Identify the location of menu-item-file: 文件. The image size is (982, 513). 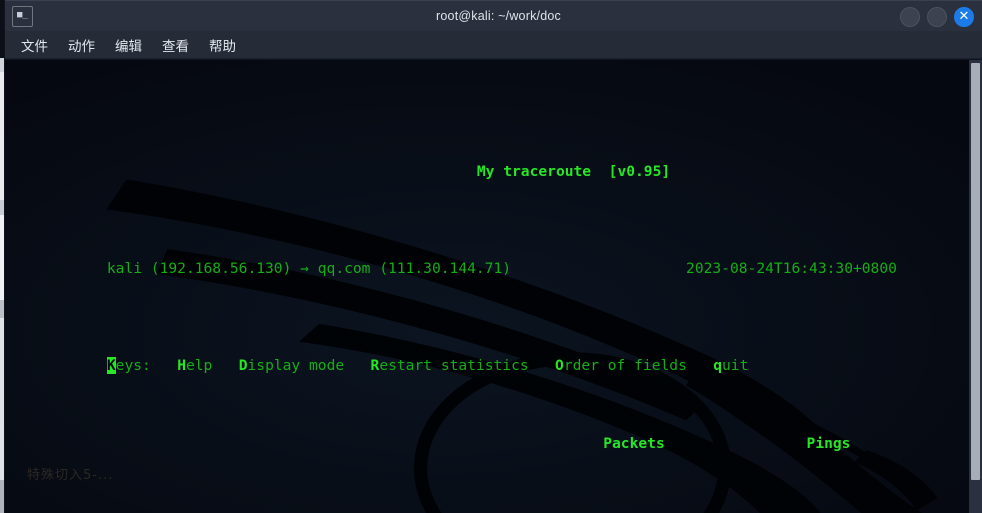
(34, 45).